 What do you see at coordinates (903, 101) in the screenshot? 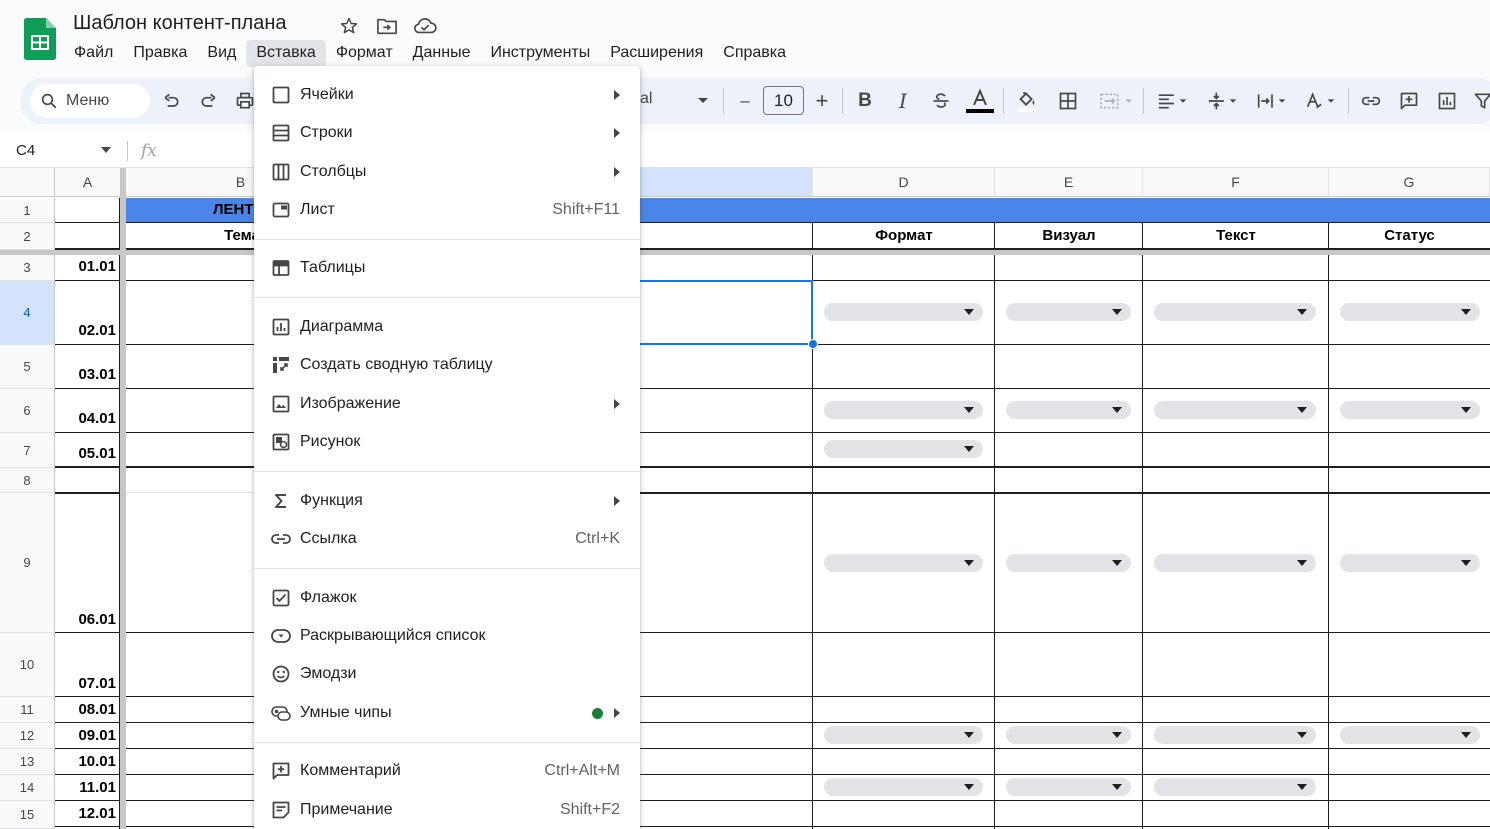
I see `italic-icon: I` at bounding box center [903, 101].